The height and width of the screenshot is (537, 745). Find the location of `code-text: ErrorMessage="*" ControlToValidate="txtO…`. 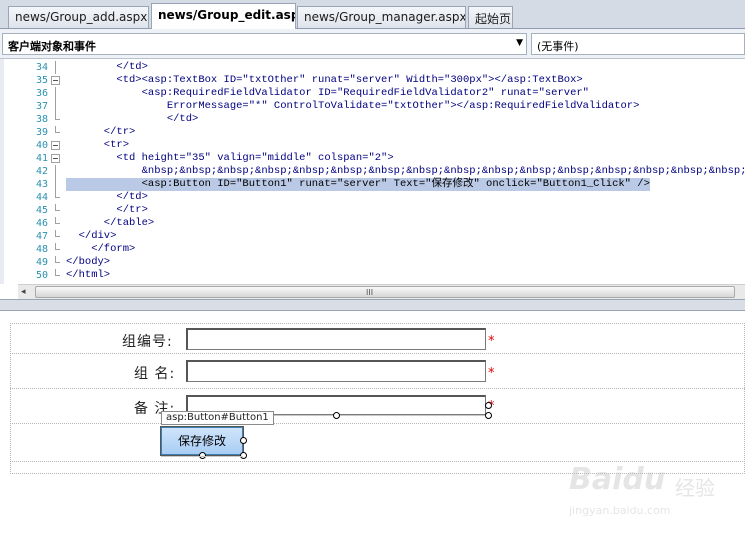

code-text: ErrorMessage="*" ControlToValidate="txtO… is located at coordinates (353, 106).